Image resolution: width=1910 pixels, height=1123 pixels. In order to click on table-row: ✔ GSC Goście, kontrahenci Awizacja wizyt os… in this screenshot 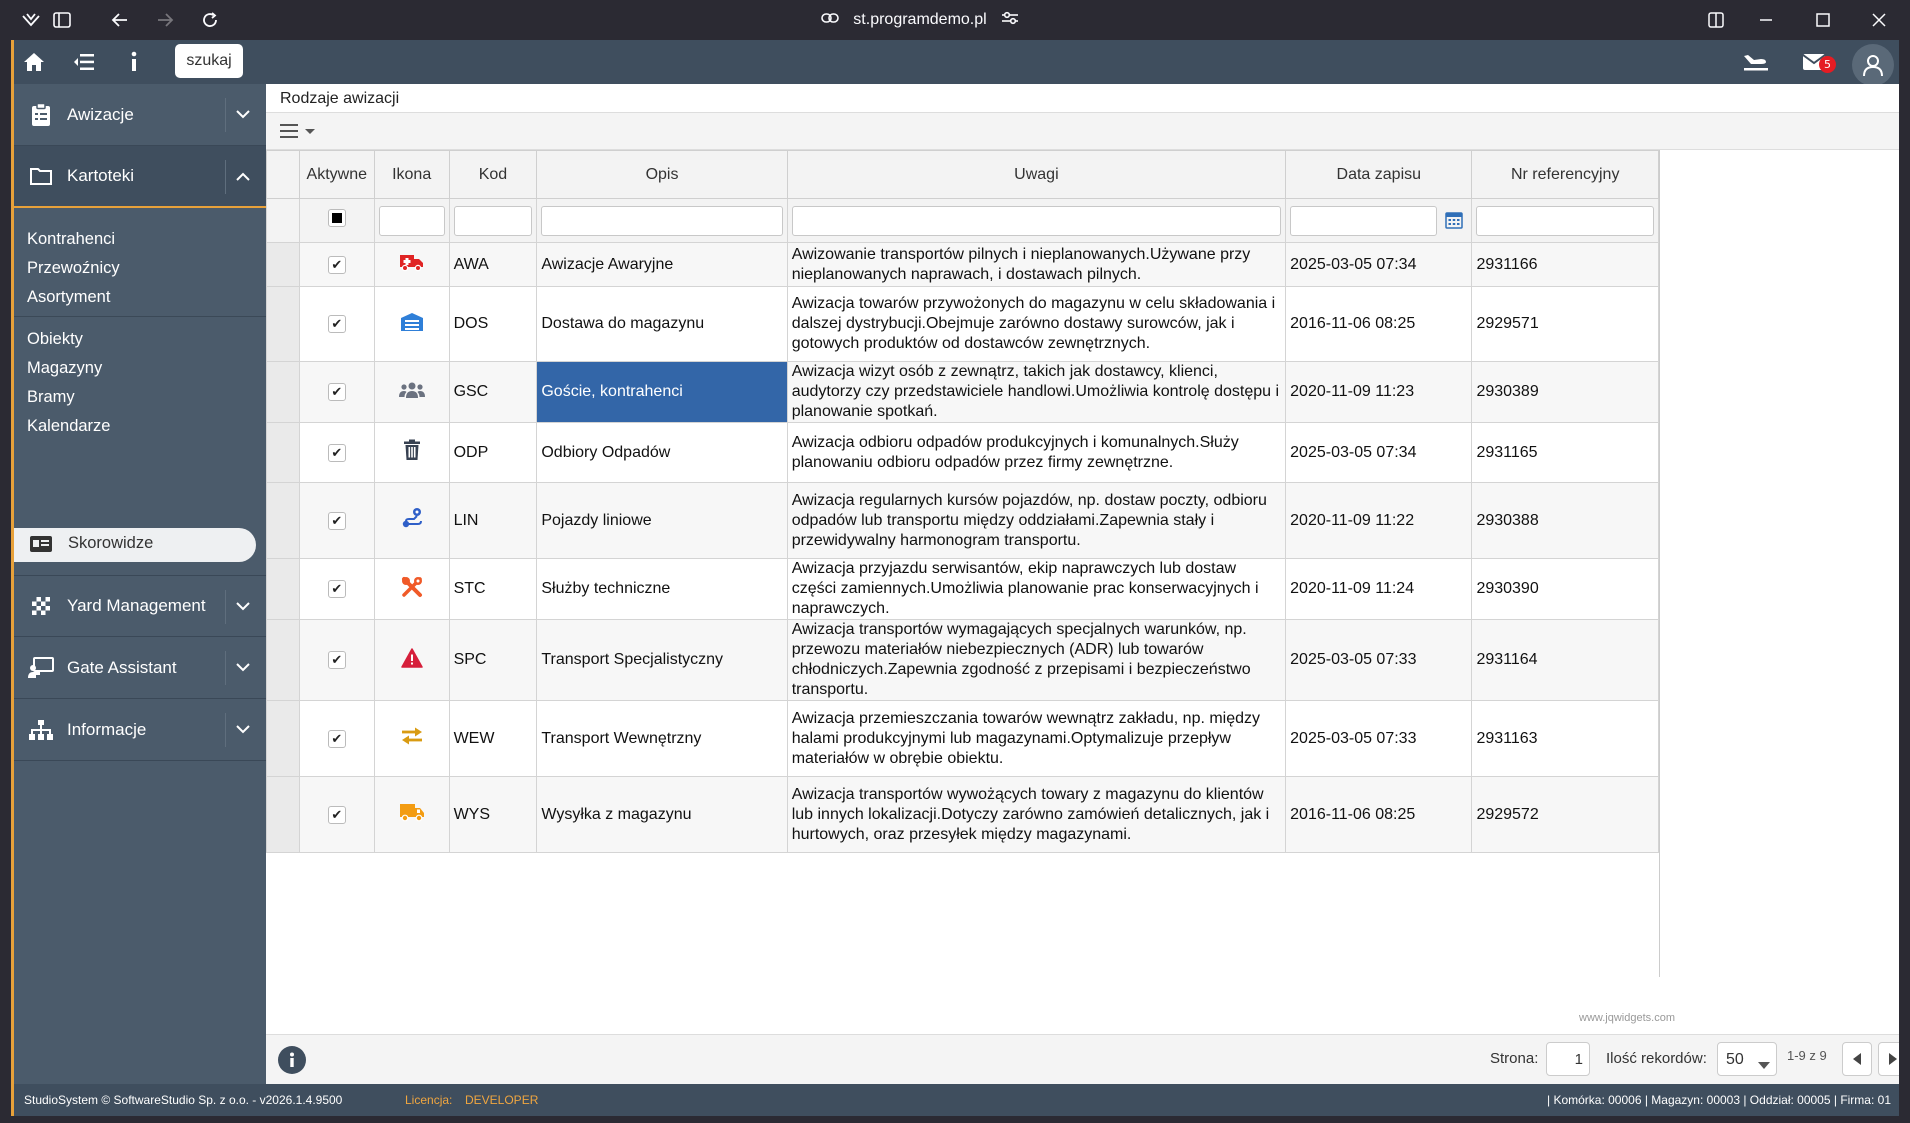, I will do `click(962, 392)`.